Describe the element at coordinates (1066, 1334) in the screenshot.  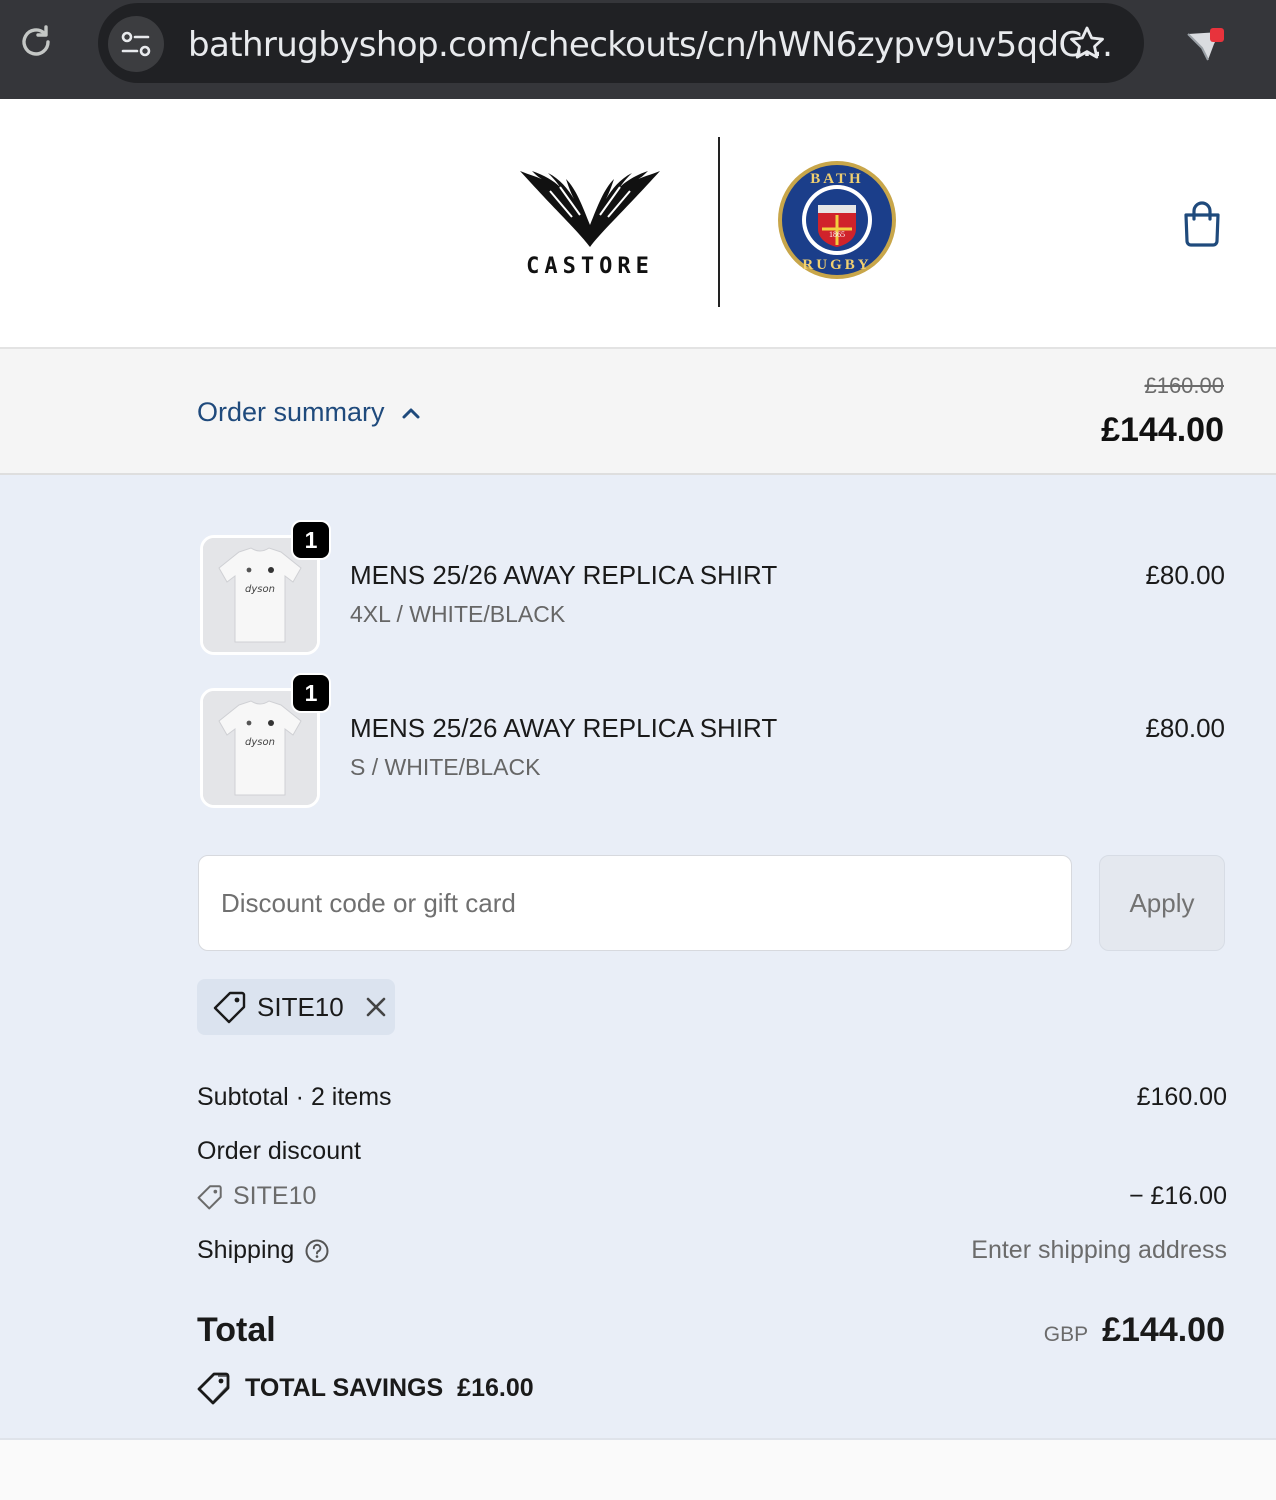
I see `currency-code: GBP` at that location.